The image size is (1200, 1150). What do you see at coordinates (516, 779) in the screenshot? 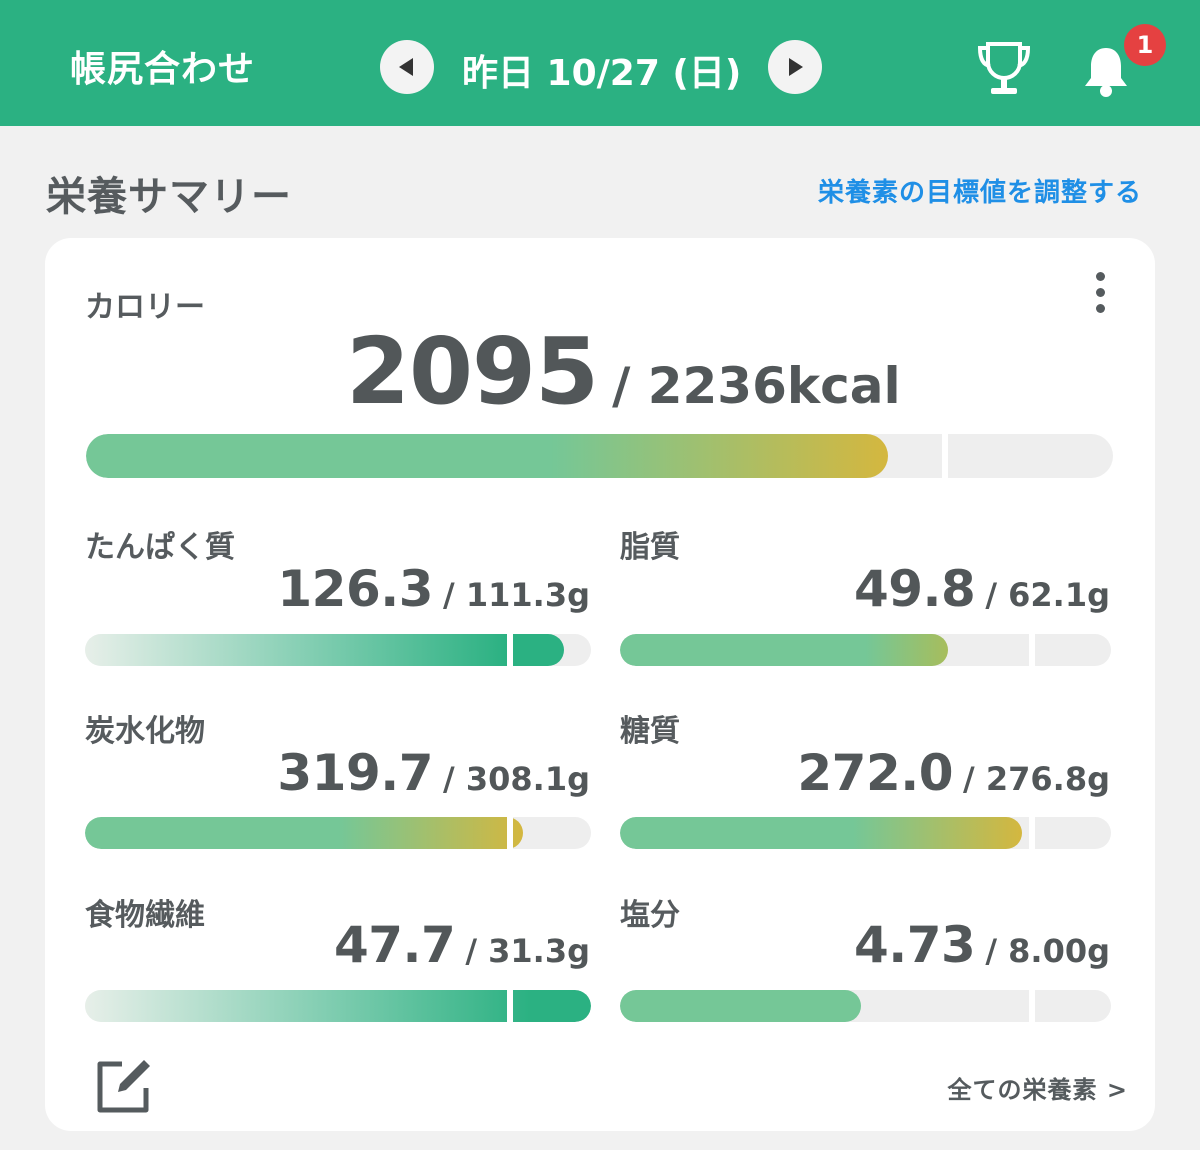
I see `carbs-target: / 308.1g` at bounding box center [516, 779].